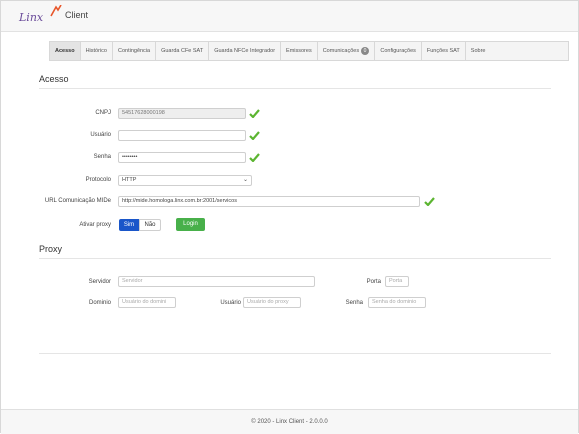 The height and width of the screenshot is (434, 579). I want to click on tab-sobre: Sobre, so click(478, 51).